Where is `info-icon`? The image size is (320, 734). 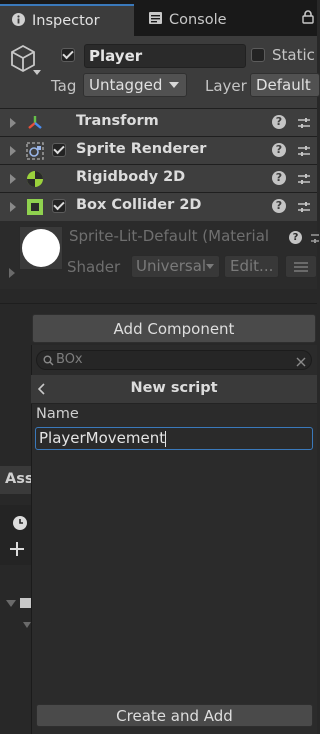
info-icon is located at coordinates (18, 21).